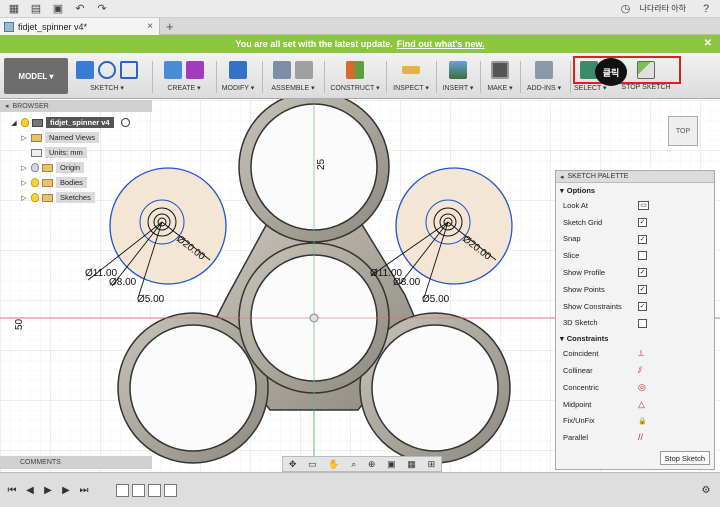 The height and width of the screenshot is (507, 720). I want to click on concentric-icon: ◎, so click(642, 387).